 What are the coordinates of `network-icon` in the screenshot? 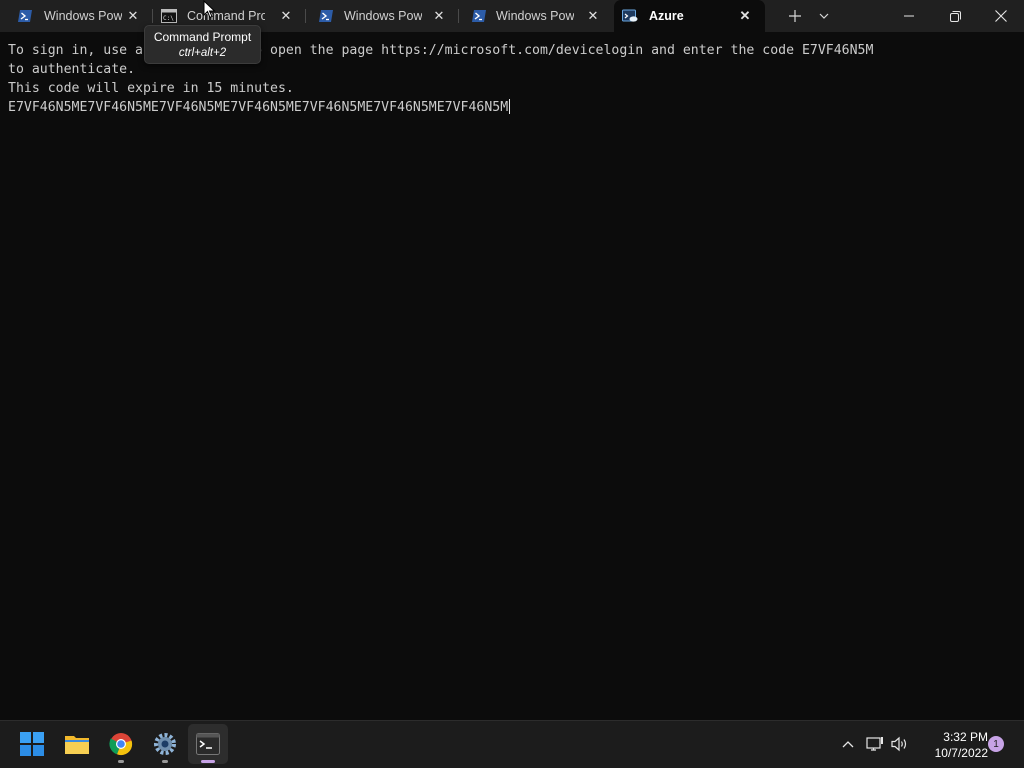 It's located at (874, 744).